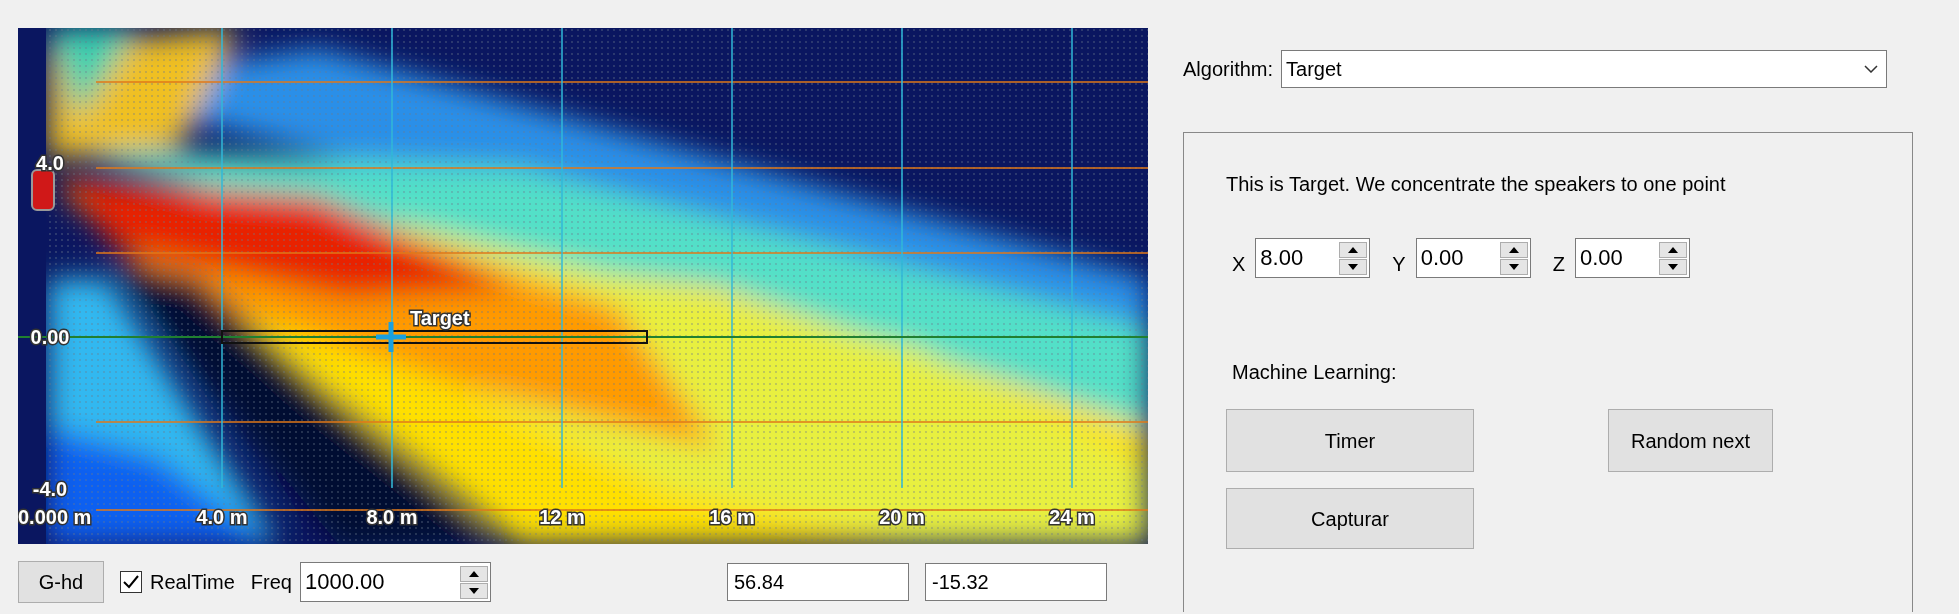 This screenshot has height=614, width=1959. What do you see at coordinates (1476, 184) in the screenshot?
I see `description-text: This is Target. We concentrate the speakers to one point` at bounding box center [1476, 184].